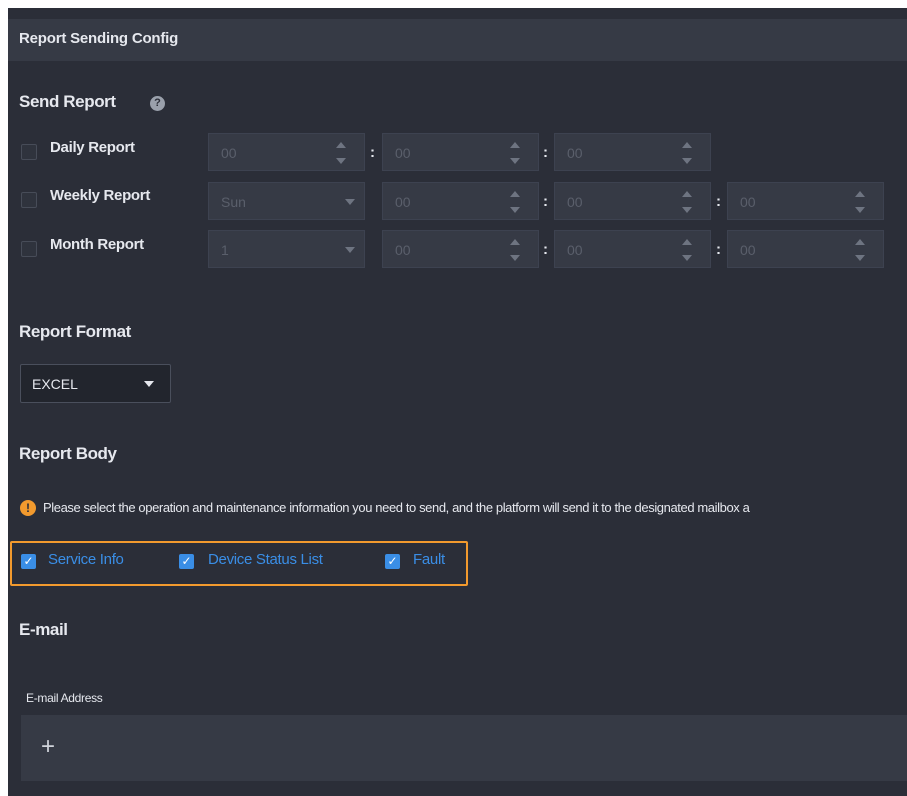  I want to click on report-format-select: EXCEL, so click(95, 383).